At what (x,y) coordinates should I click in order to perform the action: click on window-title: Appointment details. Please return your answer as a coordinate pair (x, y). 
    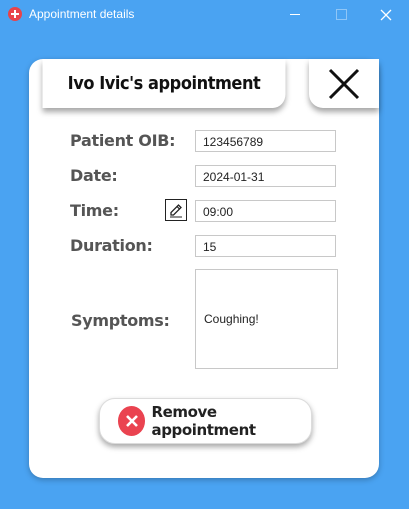
    Looking at the image, I should click on (82, 14).